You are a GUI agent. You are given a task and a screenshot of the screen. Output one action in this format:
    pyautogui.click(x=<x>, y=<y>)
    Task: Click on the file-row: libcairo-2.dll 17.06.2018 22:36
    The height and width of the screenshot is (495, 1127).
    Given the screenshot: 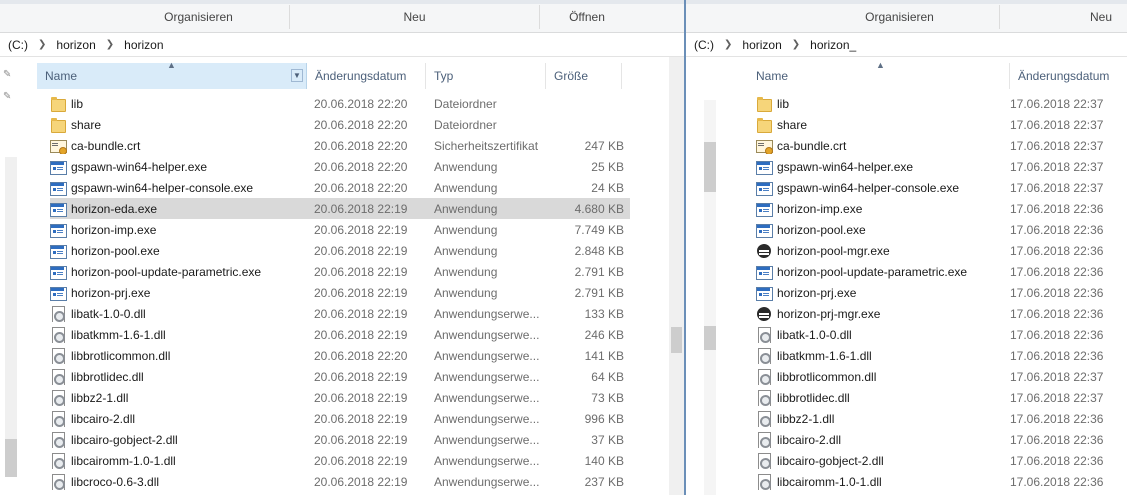 What is the action you would take?
    pyautogui.click(x=938, y=439)
    